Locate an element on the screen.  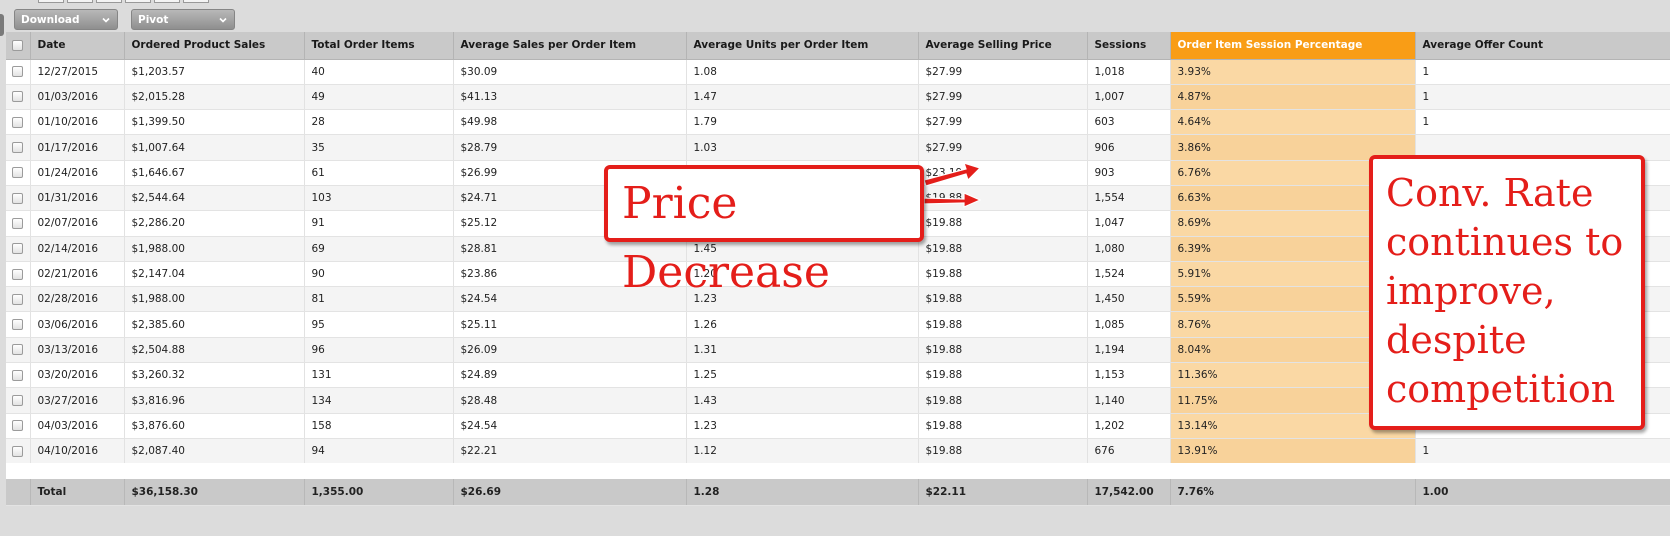
cell-date: 12/27/2015 is located at coordinates (77, 72).